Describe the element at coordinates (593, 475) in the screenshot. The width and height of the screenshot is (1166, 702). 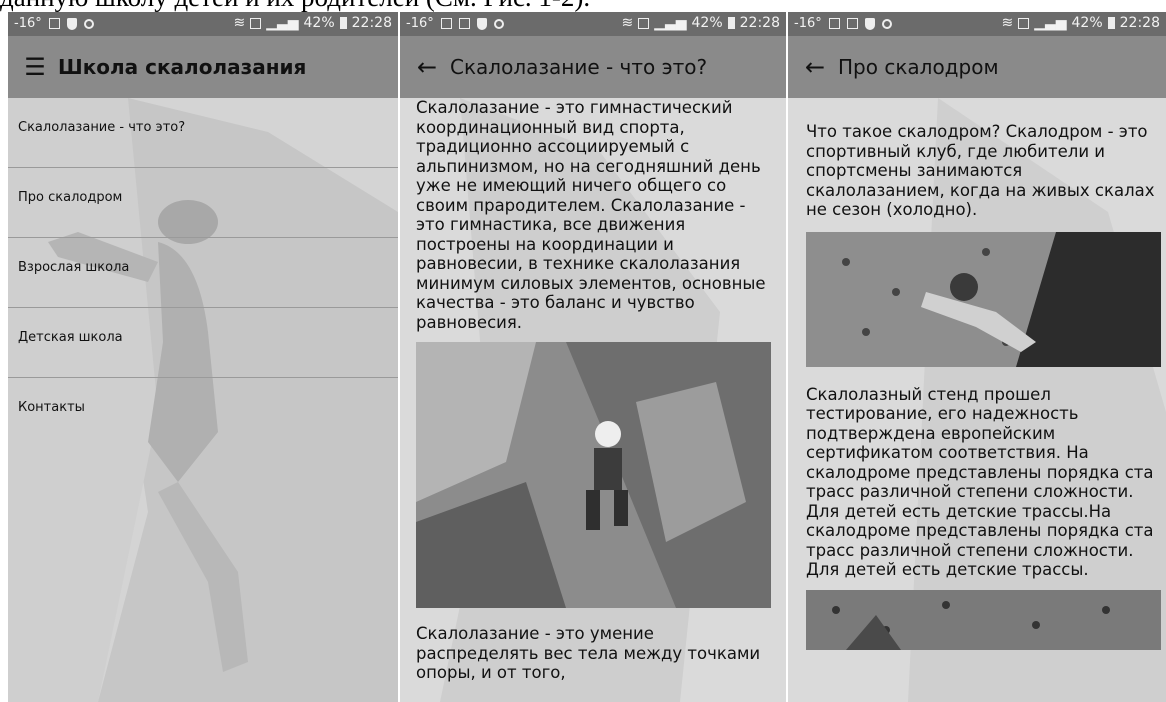
I see `child-climbing-rock-photo` at that location.